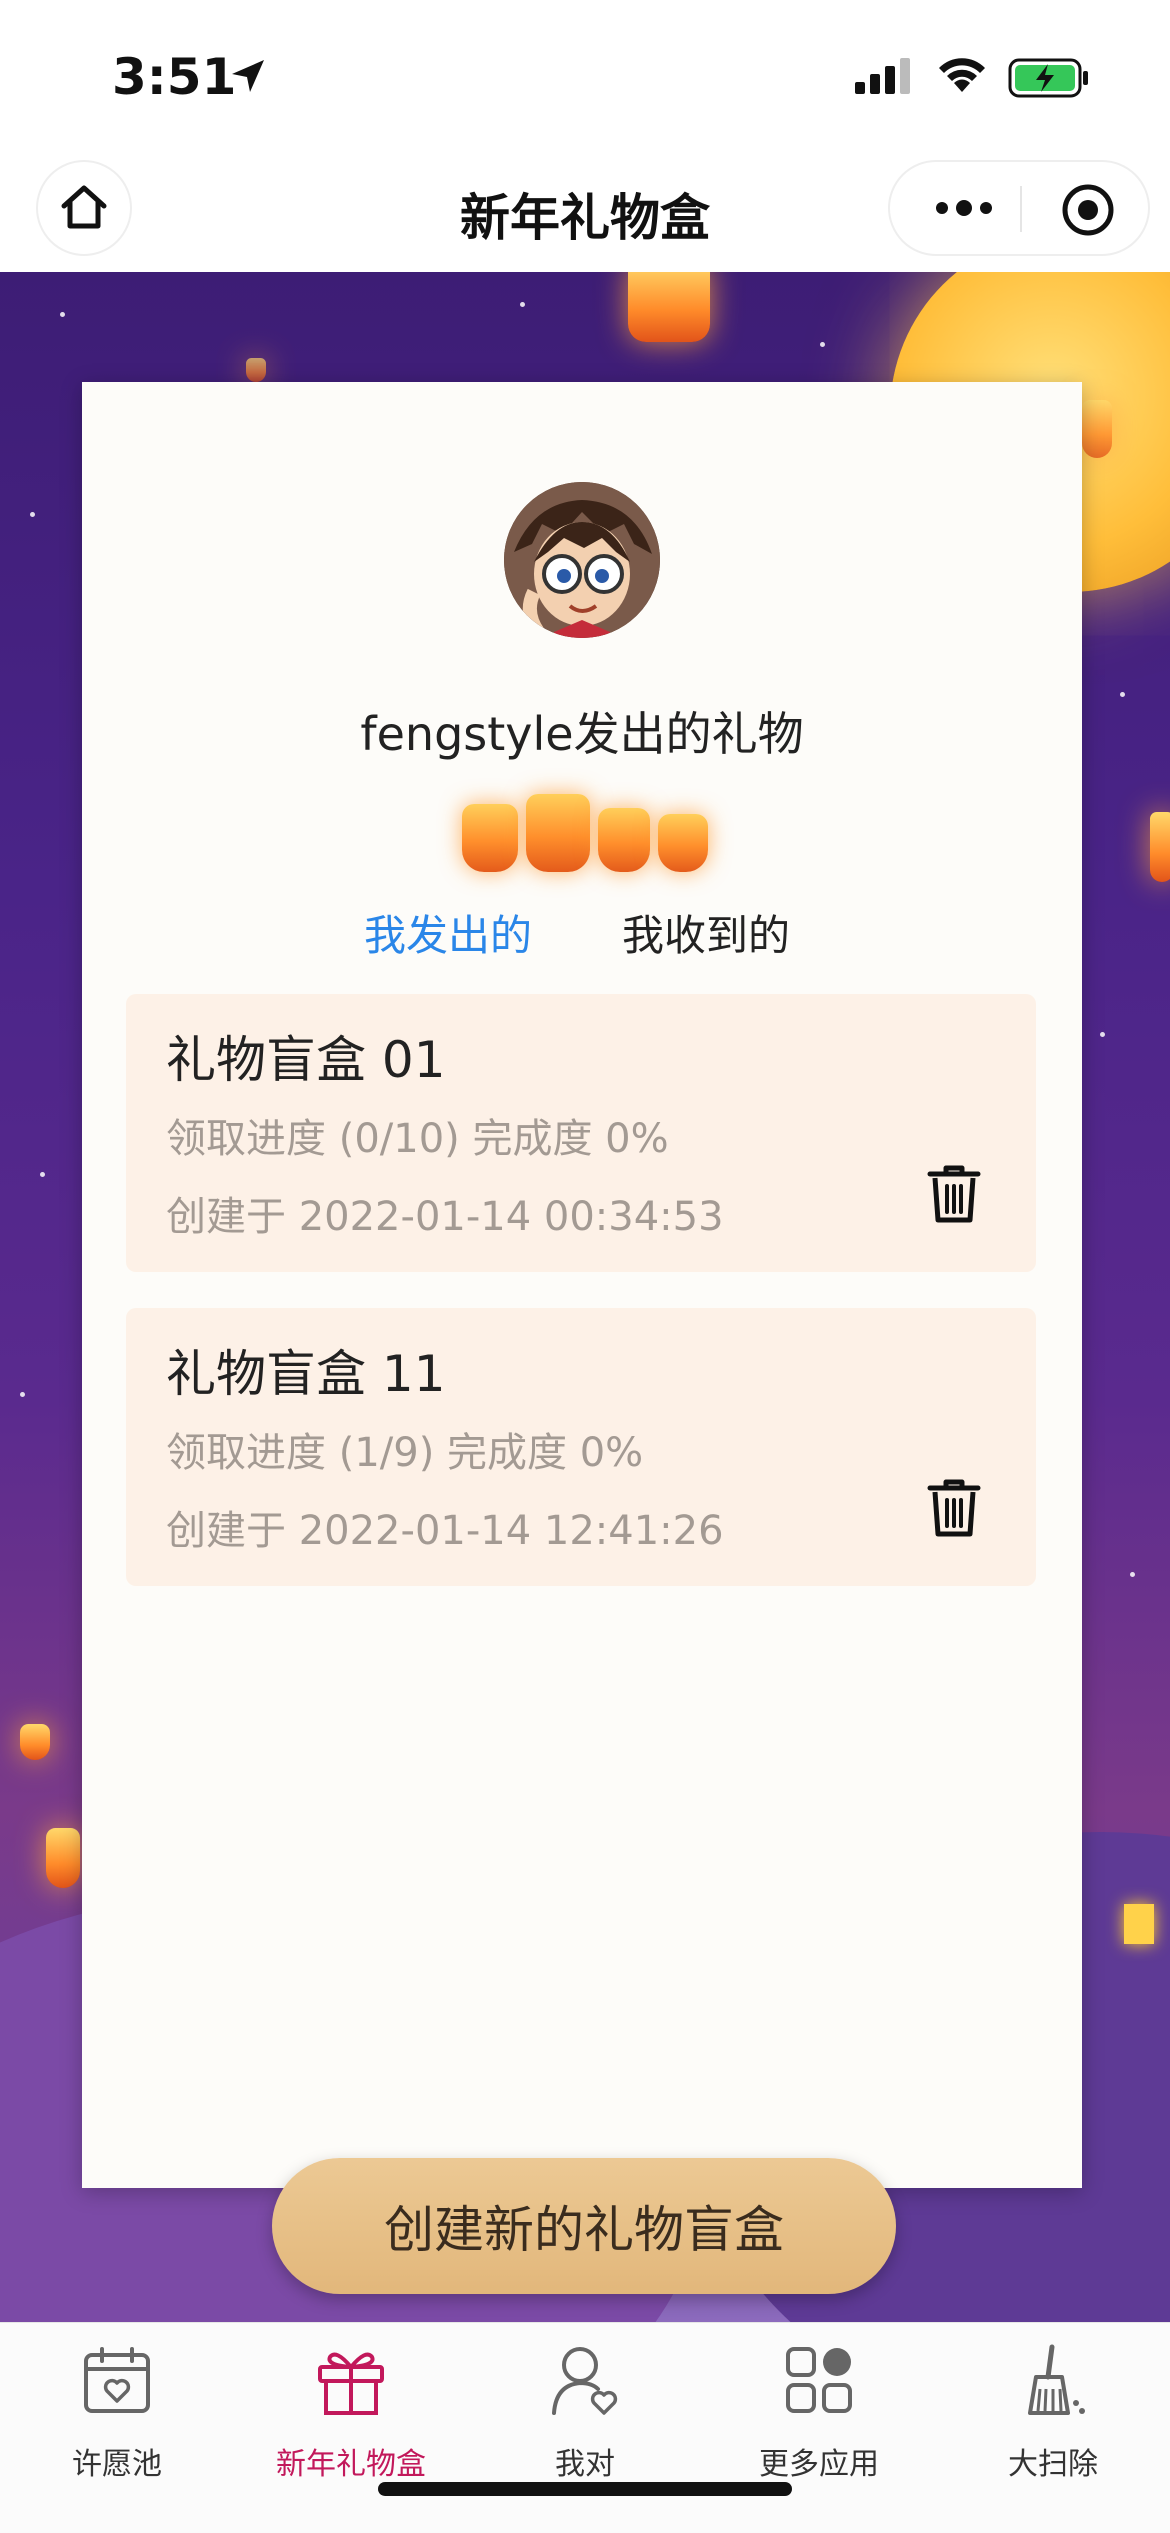 Image resolution: width=1170 pixels, height=2533 pixels. I want to click on calendar-heart-icon, so click(117, 2380).